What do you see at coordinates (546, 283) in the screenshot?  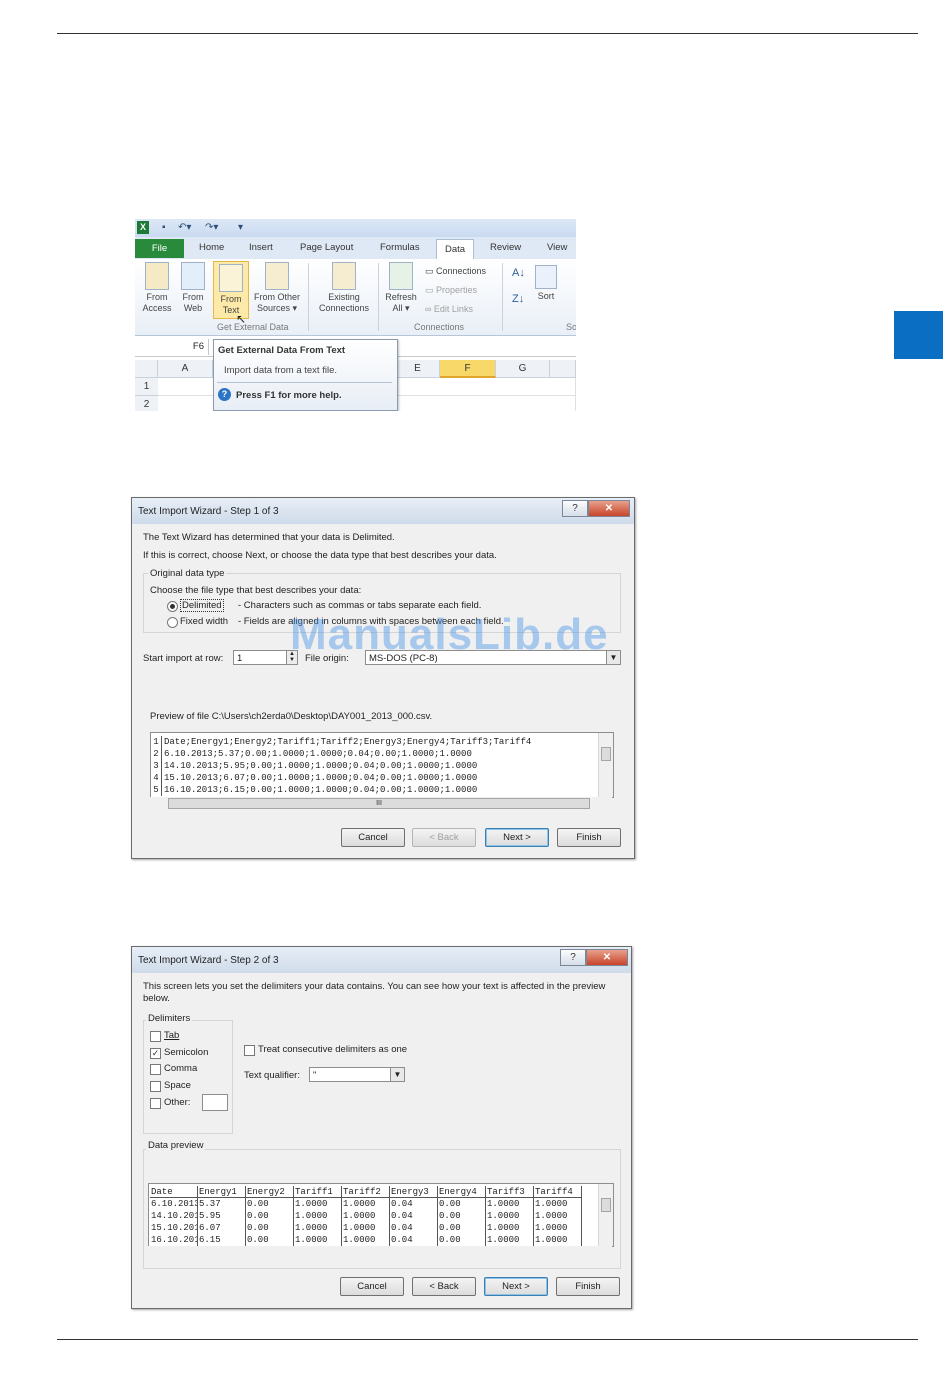 I see `sort-button: Sort` at bounding box center [546, 283].